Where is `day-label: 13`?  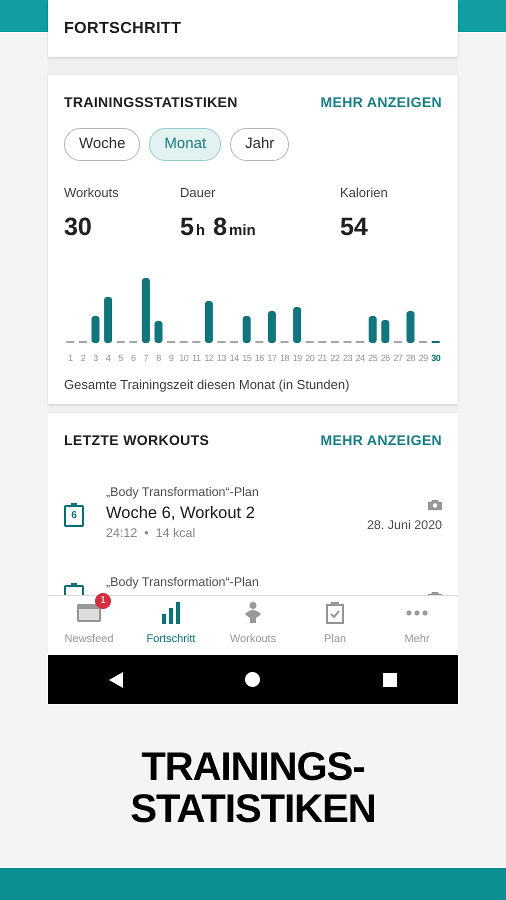 day-label: 13 is located at coordinates (222, 358).